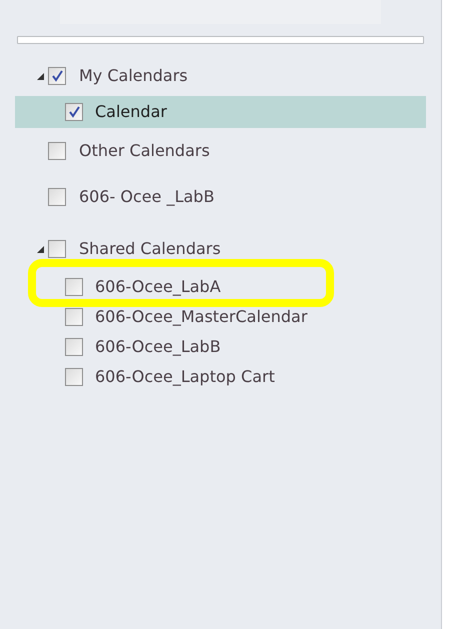 The width and height of the screenshot is (453, 629). What do you see at coordinates (144, 151) in the screenshot?
I see `calendar-group-label: Other Calendars` at bounding box center [144, 151].